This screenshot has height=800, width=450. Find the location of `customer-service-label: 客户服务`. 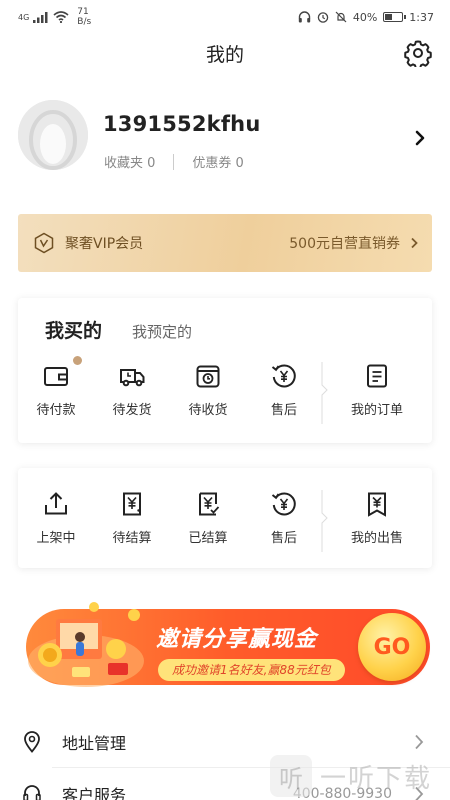

customer-service-label: 客户服务 is located at coordinates (94, 793).